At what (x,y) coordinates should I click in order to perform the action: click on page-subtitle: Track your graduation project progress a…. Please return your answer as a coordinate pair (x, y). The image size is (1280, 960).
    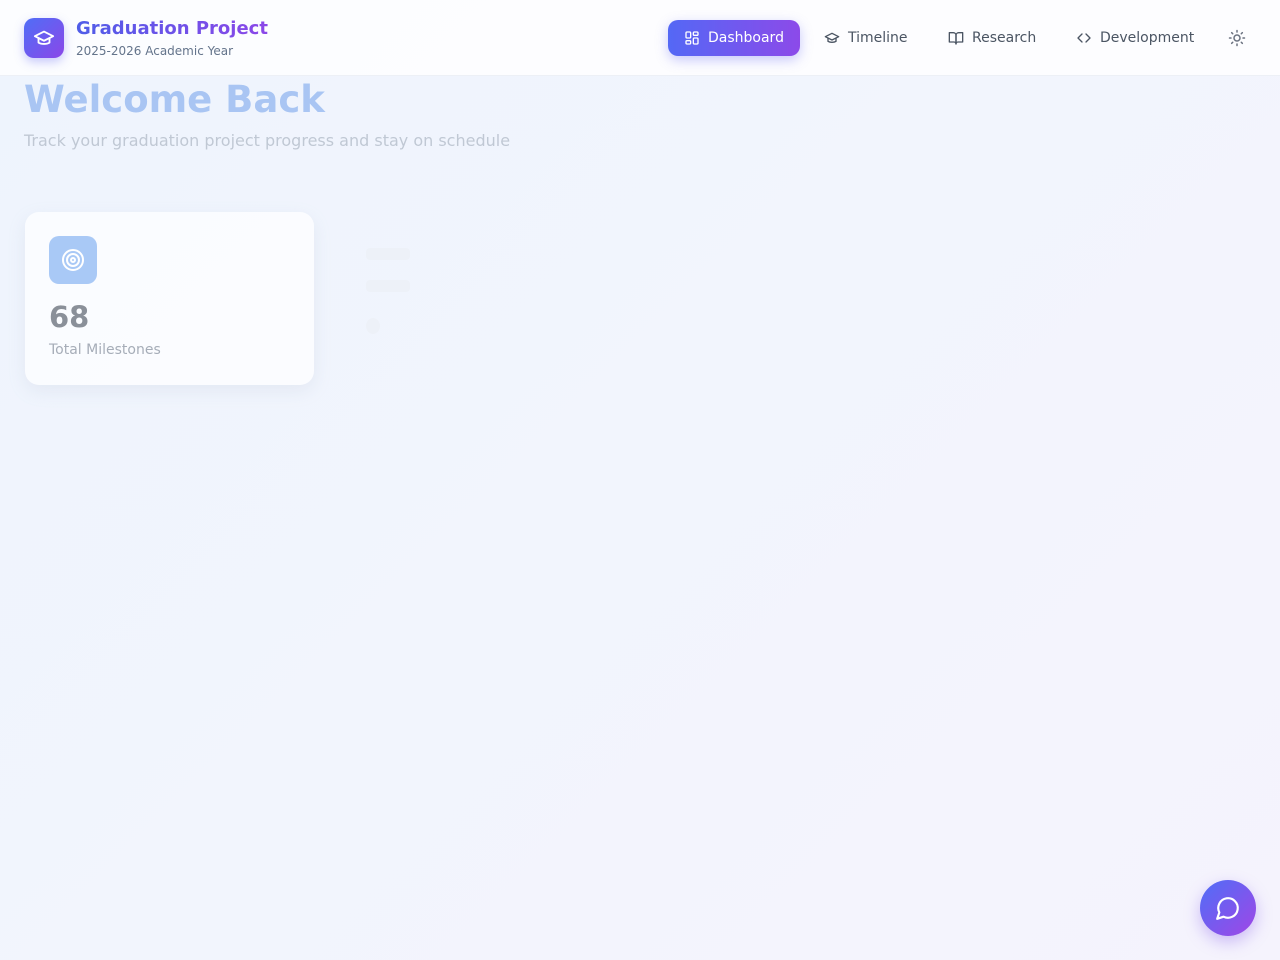
    Looking at the image, I should click on (267, 140).